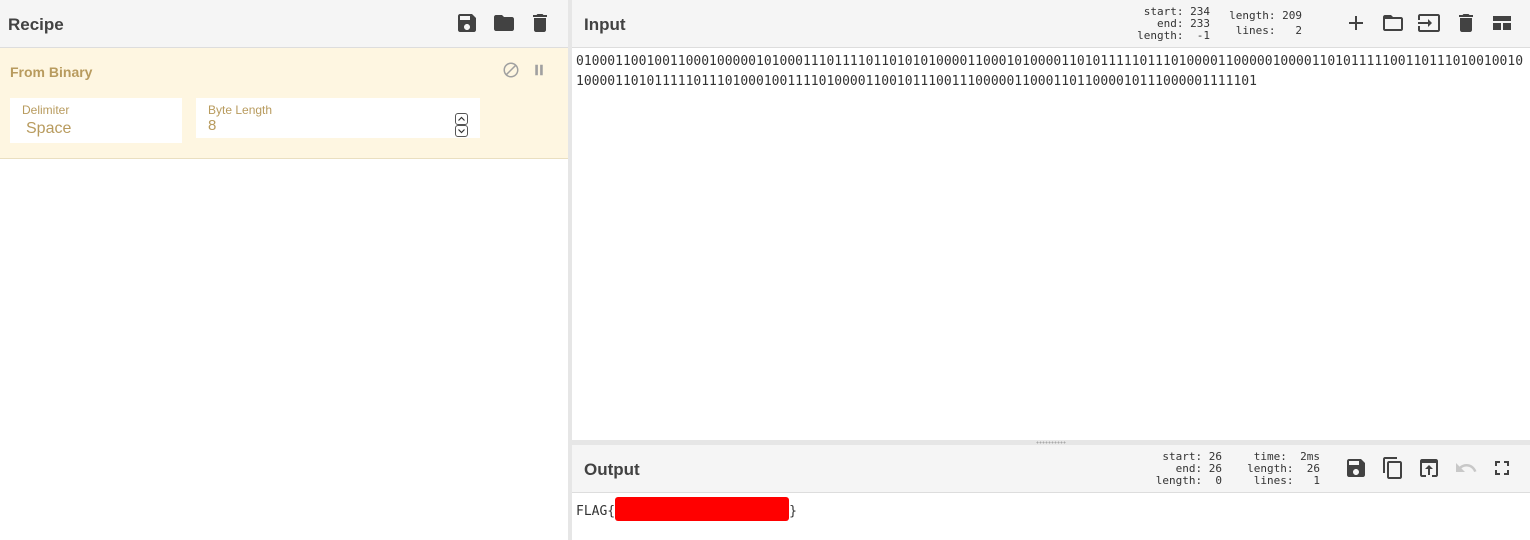  Describe the element at coordinates (240, 110) in the screenshot. I see `byte-length-label: Byte Length` at that location.